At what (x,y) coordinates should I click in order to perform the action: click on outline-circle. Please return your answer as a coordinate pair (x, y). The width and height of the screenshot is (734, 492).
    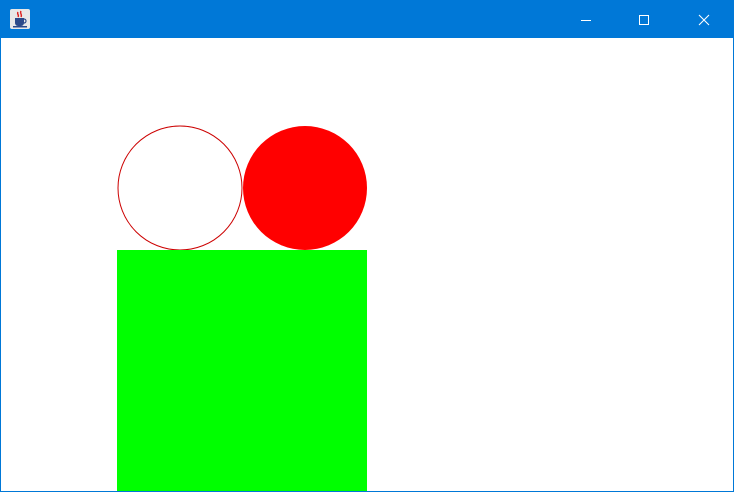
    Looking at the image, I should click on (180, 188).